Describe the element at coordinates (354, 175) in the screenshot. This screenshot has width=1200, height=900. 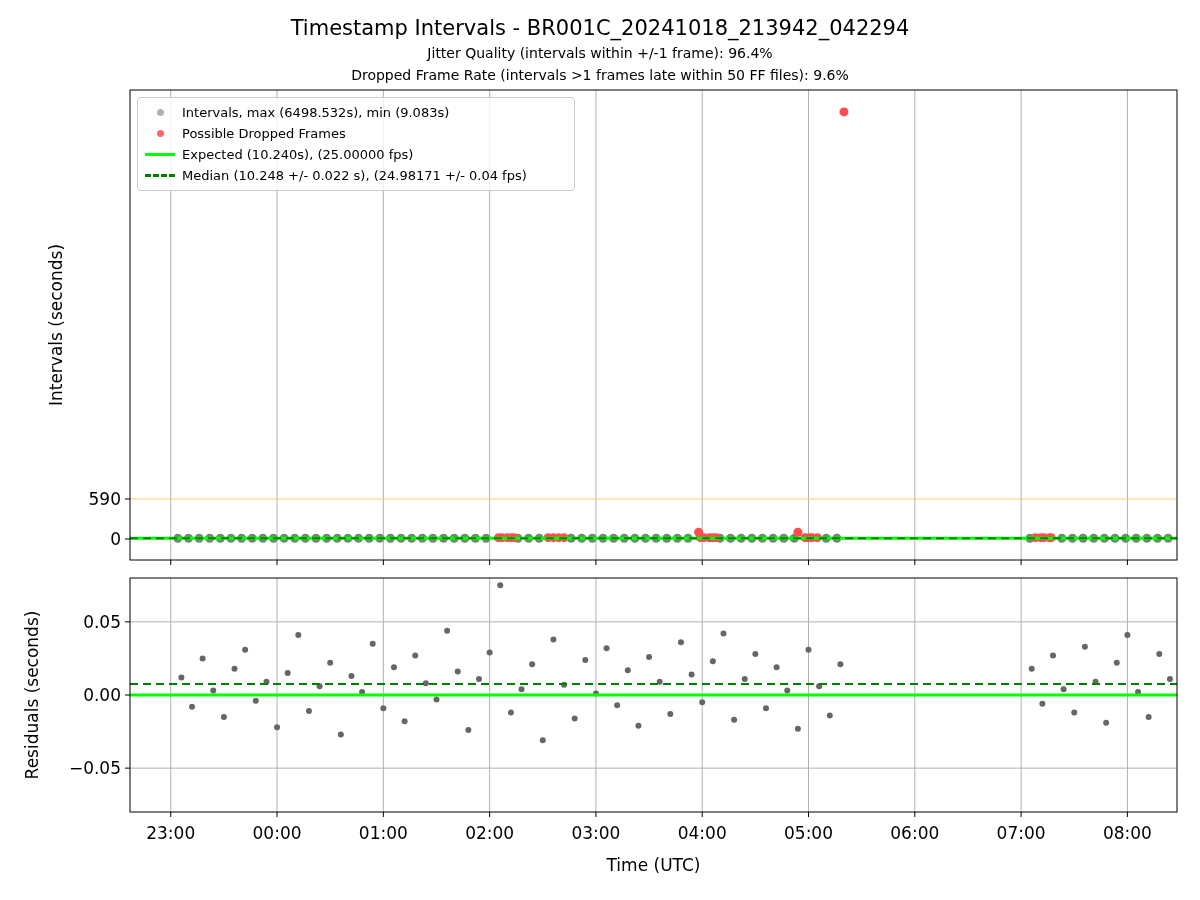
I see `legend-label: Median (10.248 +/- 0.022 s), (24.98171 +/- 0.04 fps)` at that location.